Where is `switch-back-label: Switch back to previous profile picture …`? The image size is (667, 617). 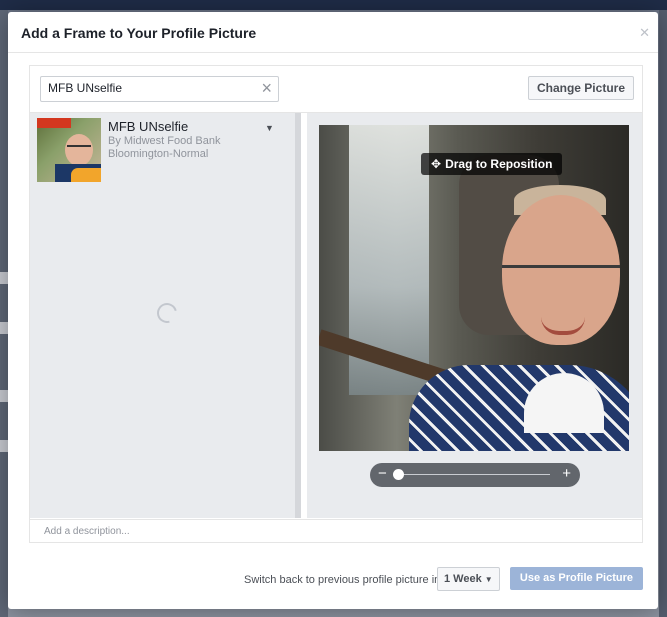 switch-back-label: Switch back to previous profile picture … is located at coordinates (342, 580).